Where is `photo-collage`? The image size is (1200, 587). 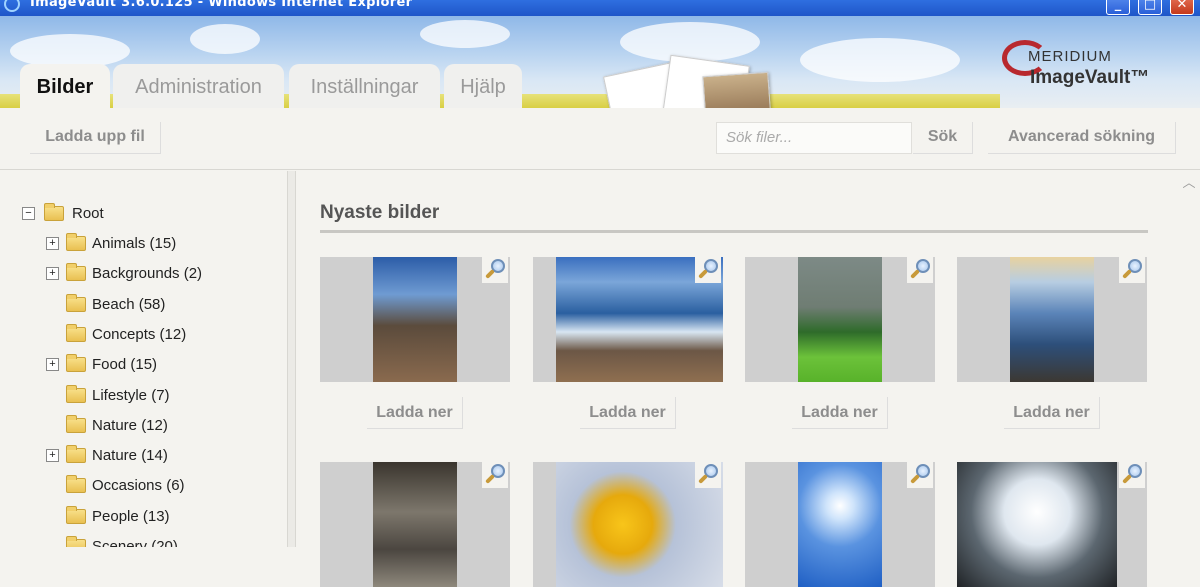 photo-collage is located at coordinates (690, 80).